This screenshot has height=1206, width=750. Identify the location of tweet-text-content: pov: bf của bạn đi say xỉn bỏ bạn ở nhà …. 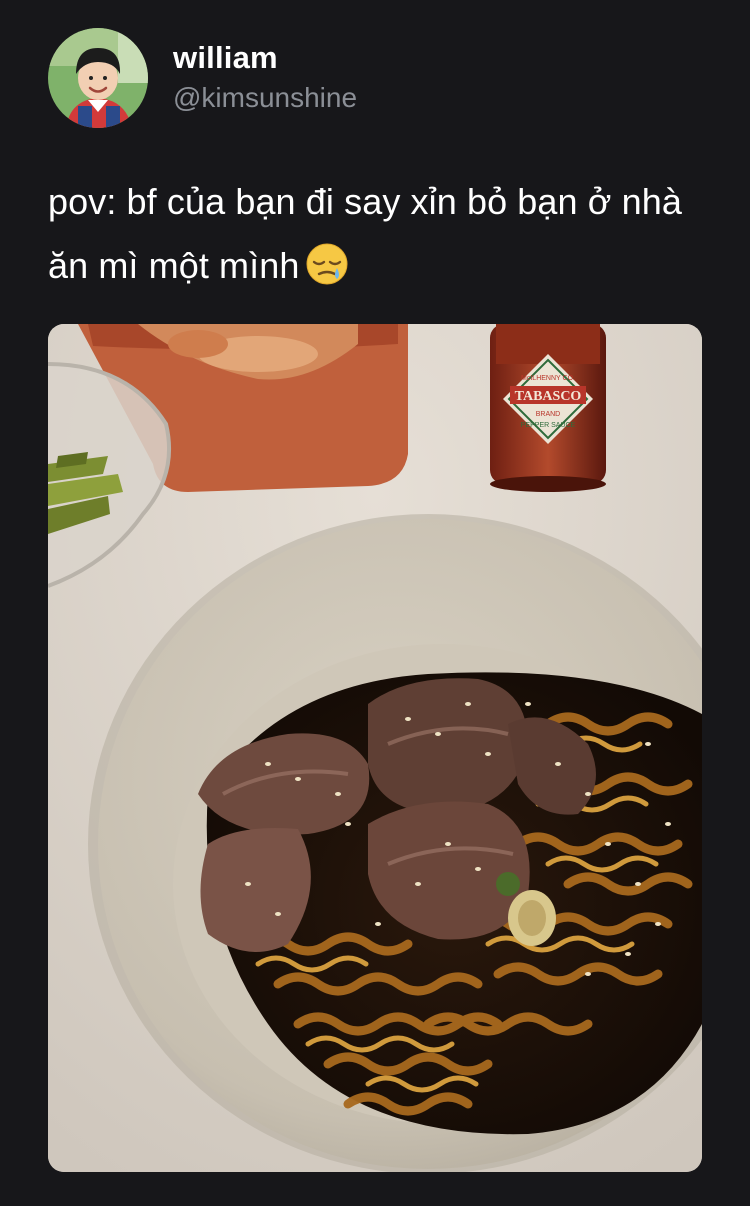
(365, 233).